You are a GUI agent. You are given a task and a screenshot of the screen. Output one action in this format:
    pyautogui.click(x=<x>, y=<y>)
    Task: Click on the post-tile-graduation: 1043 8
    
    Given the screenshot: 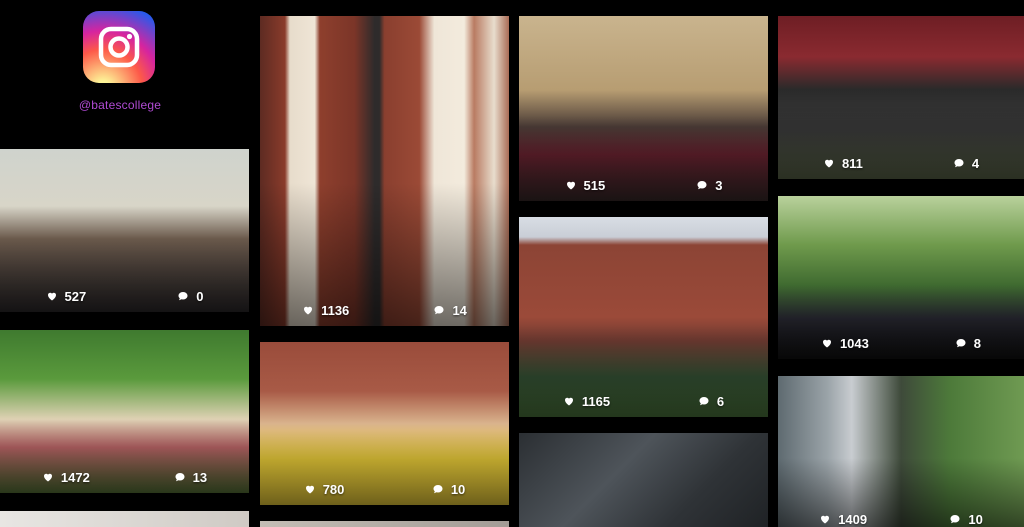 What is the action you would take?
    pyautogui.click(x=901, y=277)
    